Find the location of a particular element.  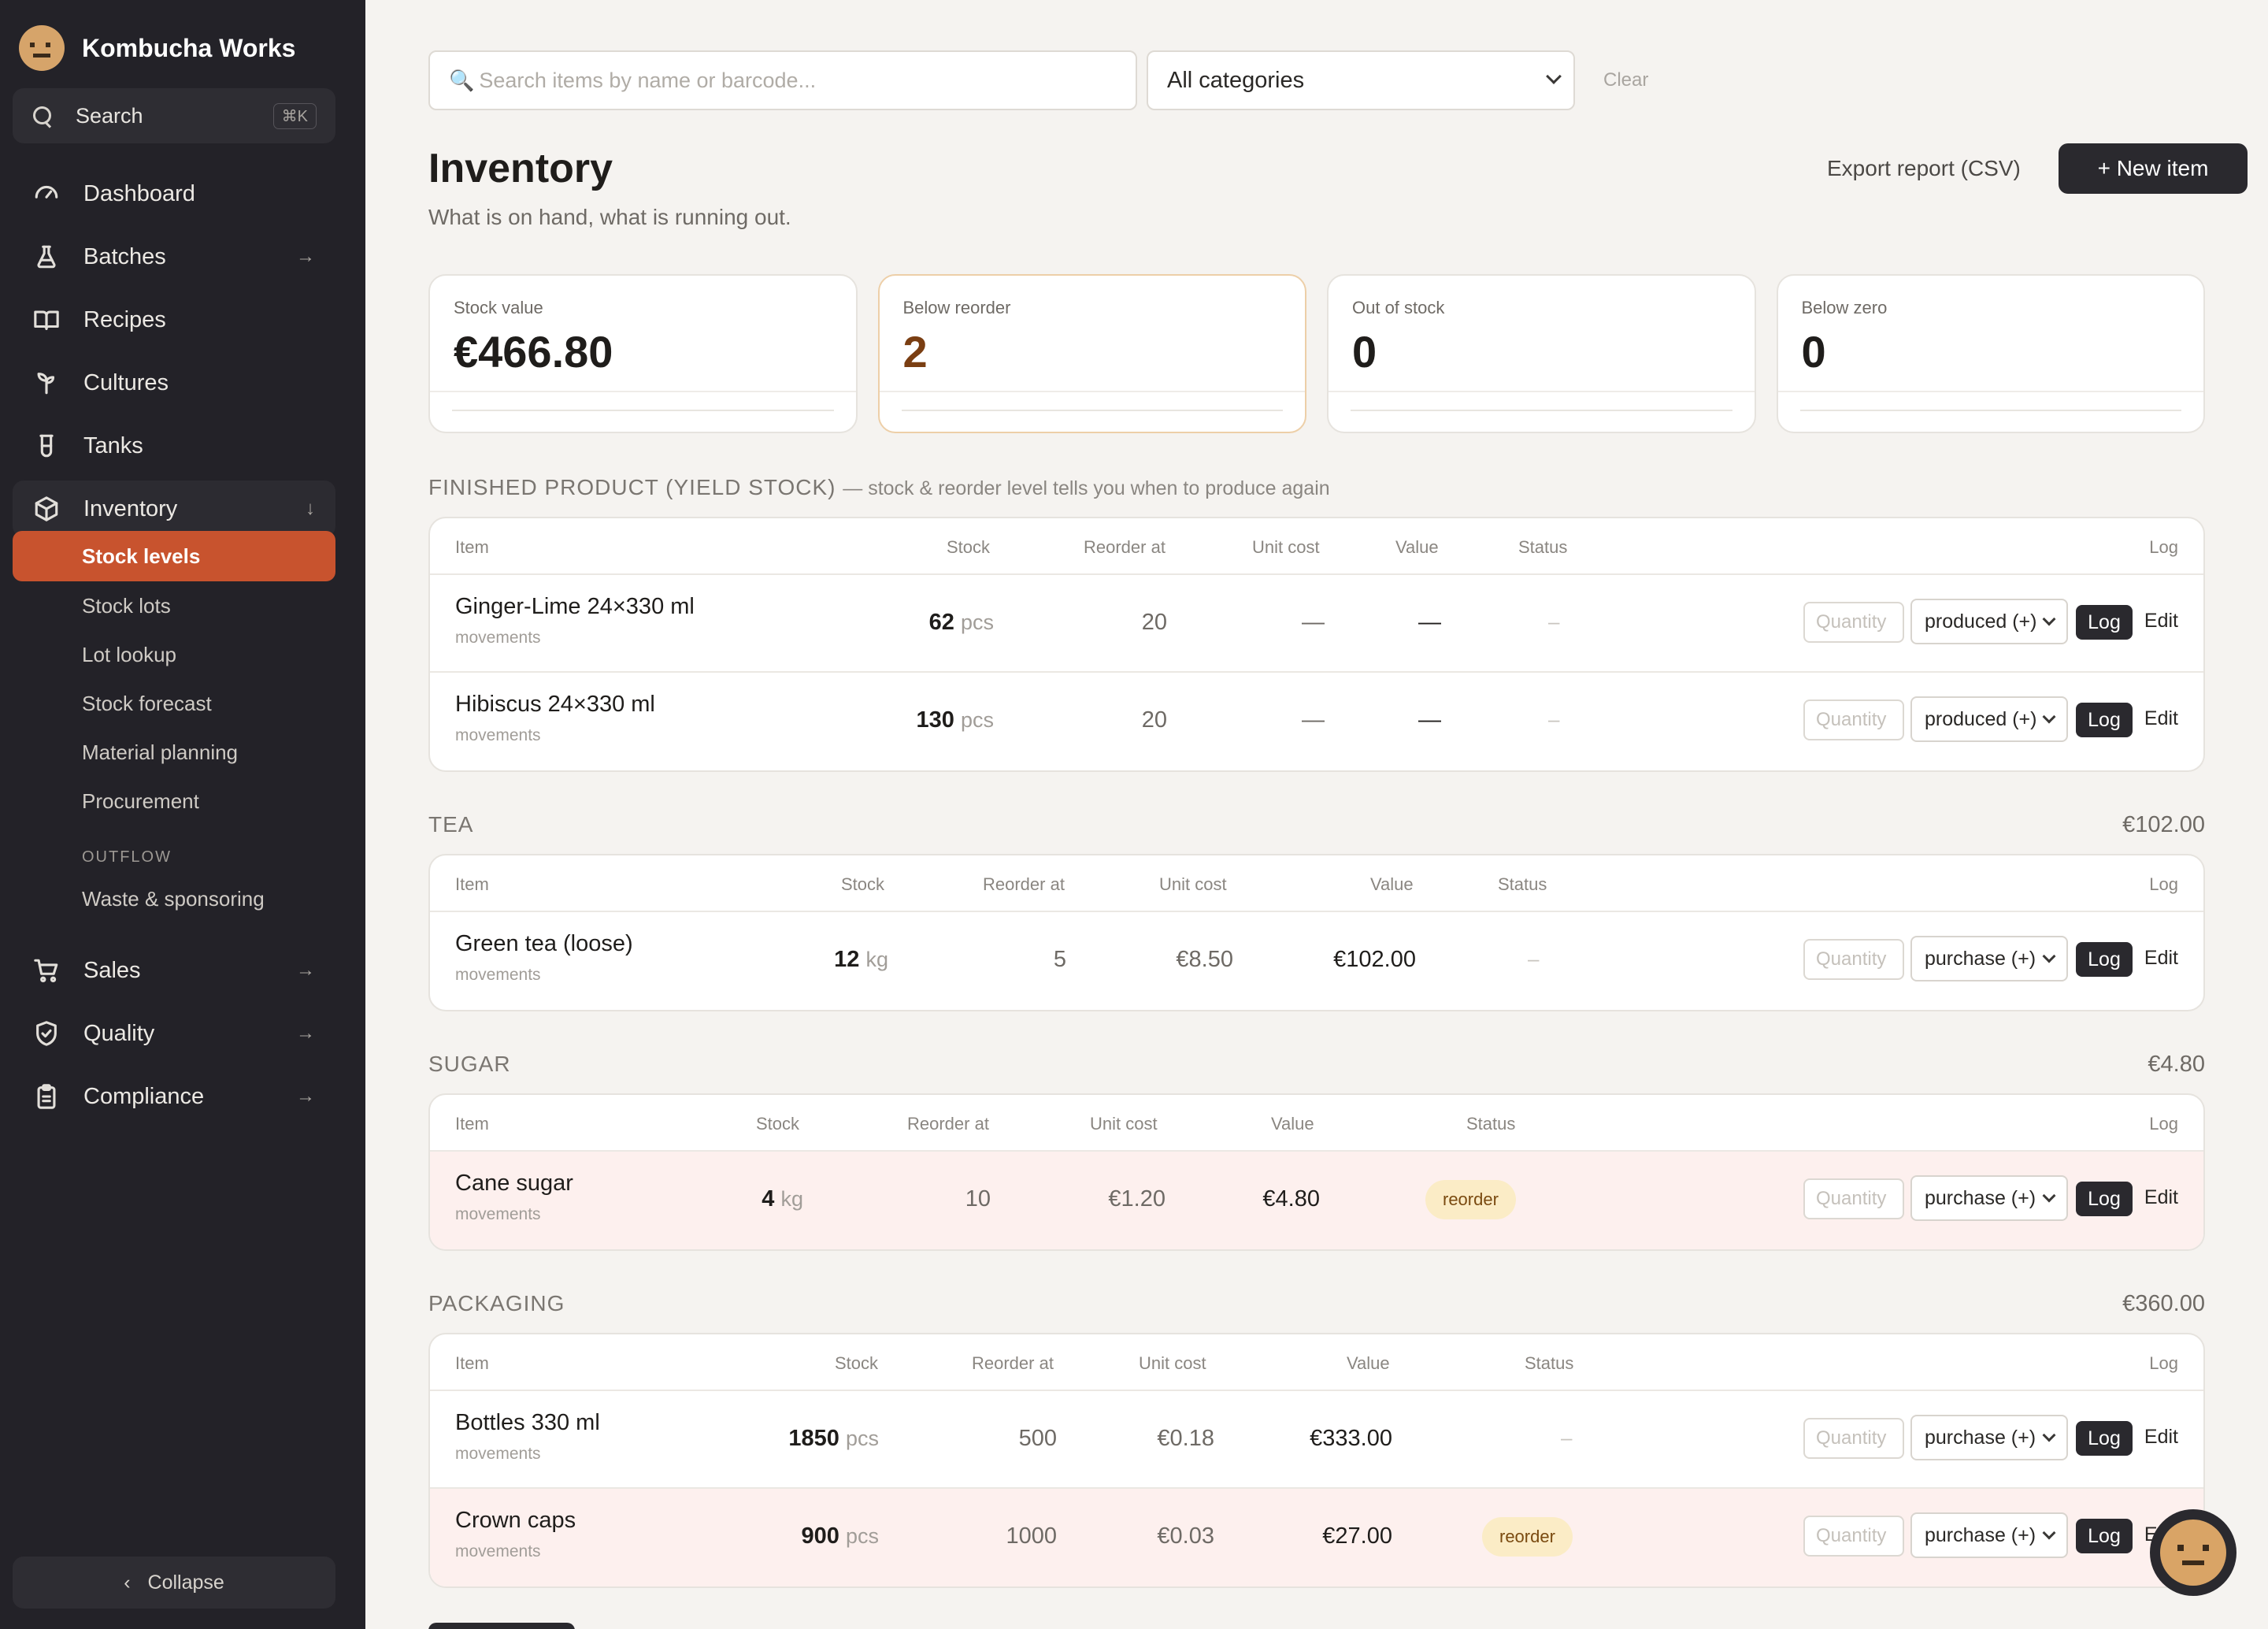

card-label: Out of stock is located at coordinates (1398, 307).